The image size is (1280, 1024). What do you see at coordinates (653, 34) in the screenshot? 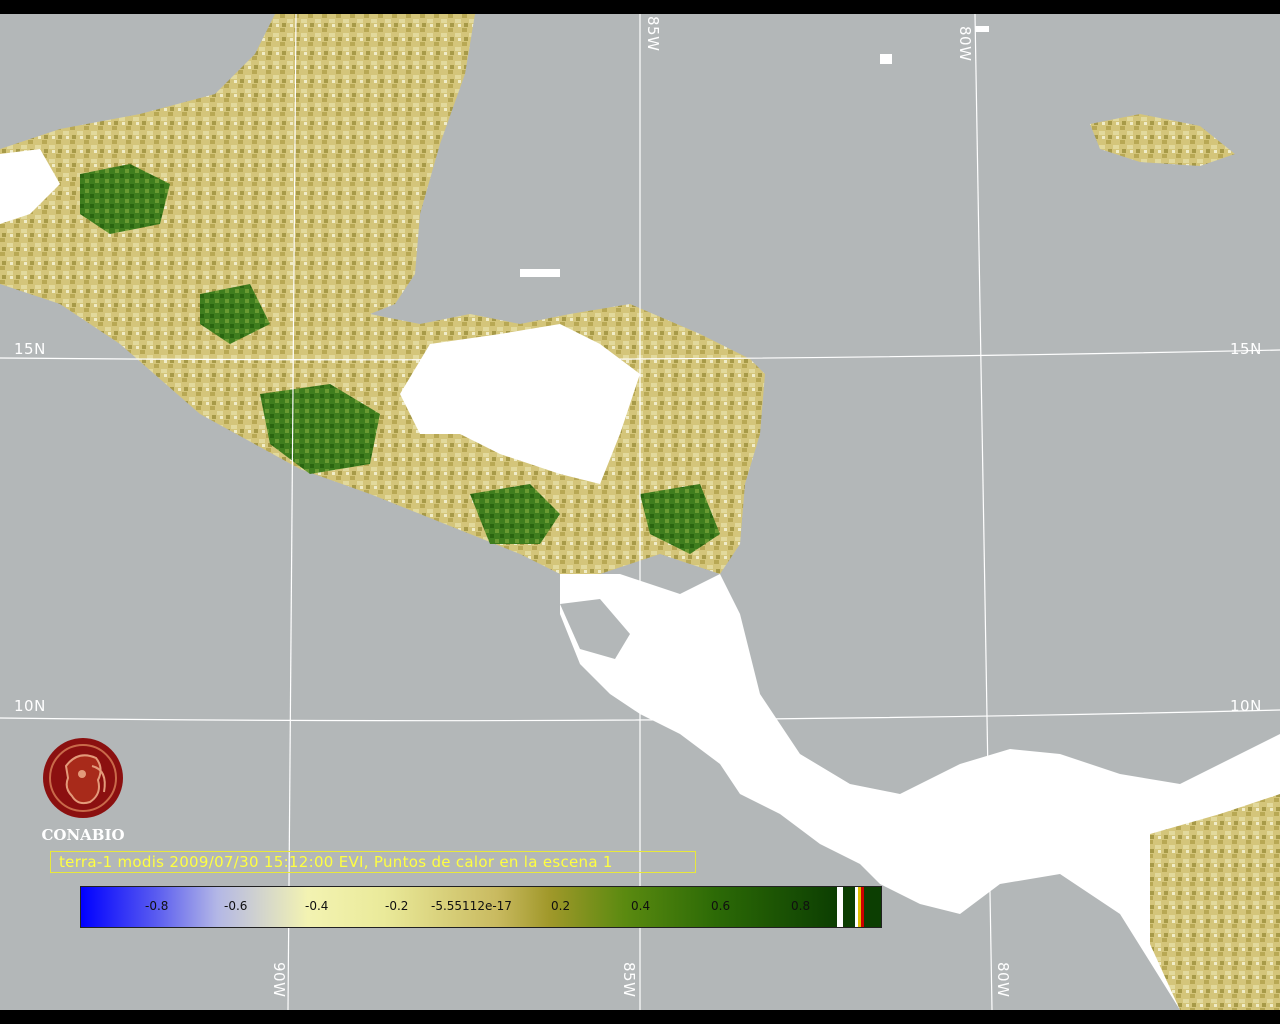
I see `lon-label-85w-top: 85W` at bounding box center [653, 34].